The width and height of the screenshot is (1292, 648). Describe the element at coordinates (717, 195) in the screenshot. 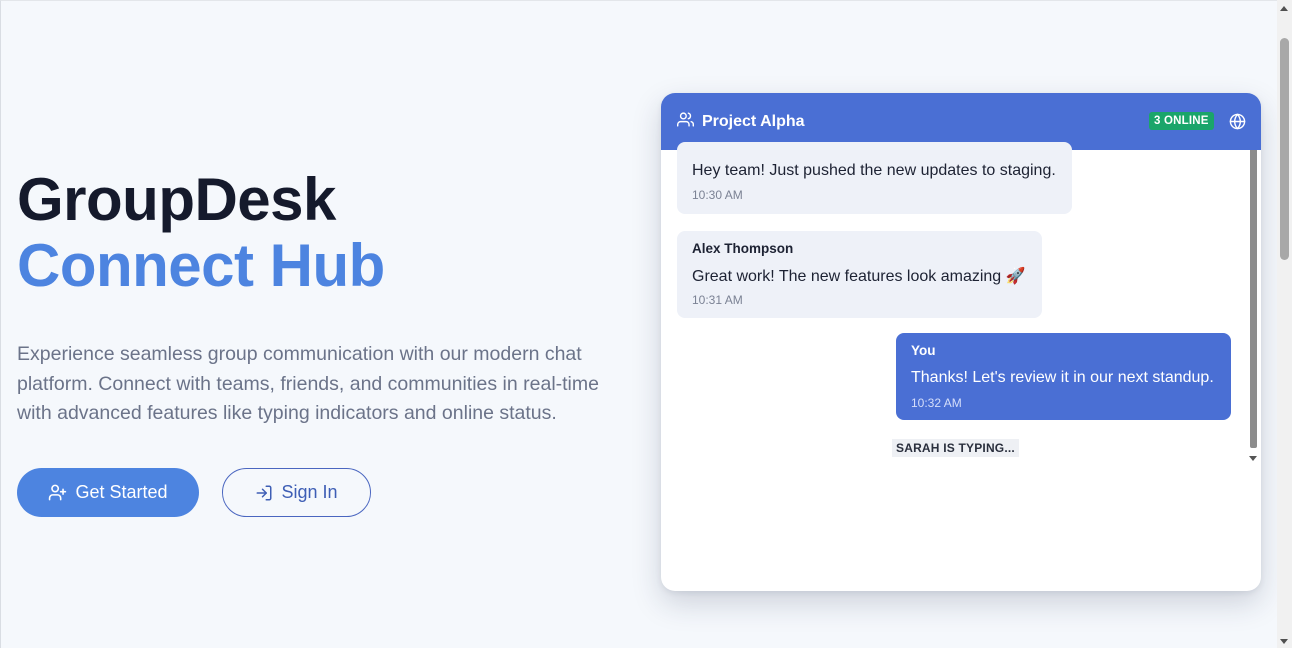

I see `message-time: 10:30 AM` at that location.